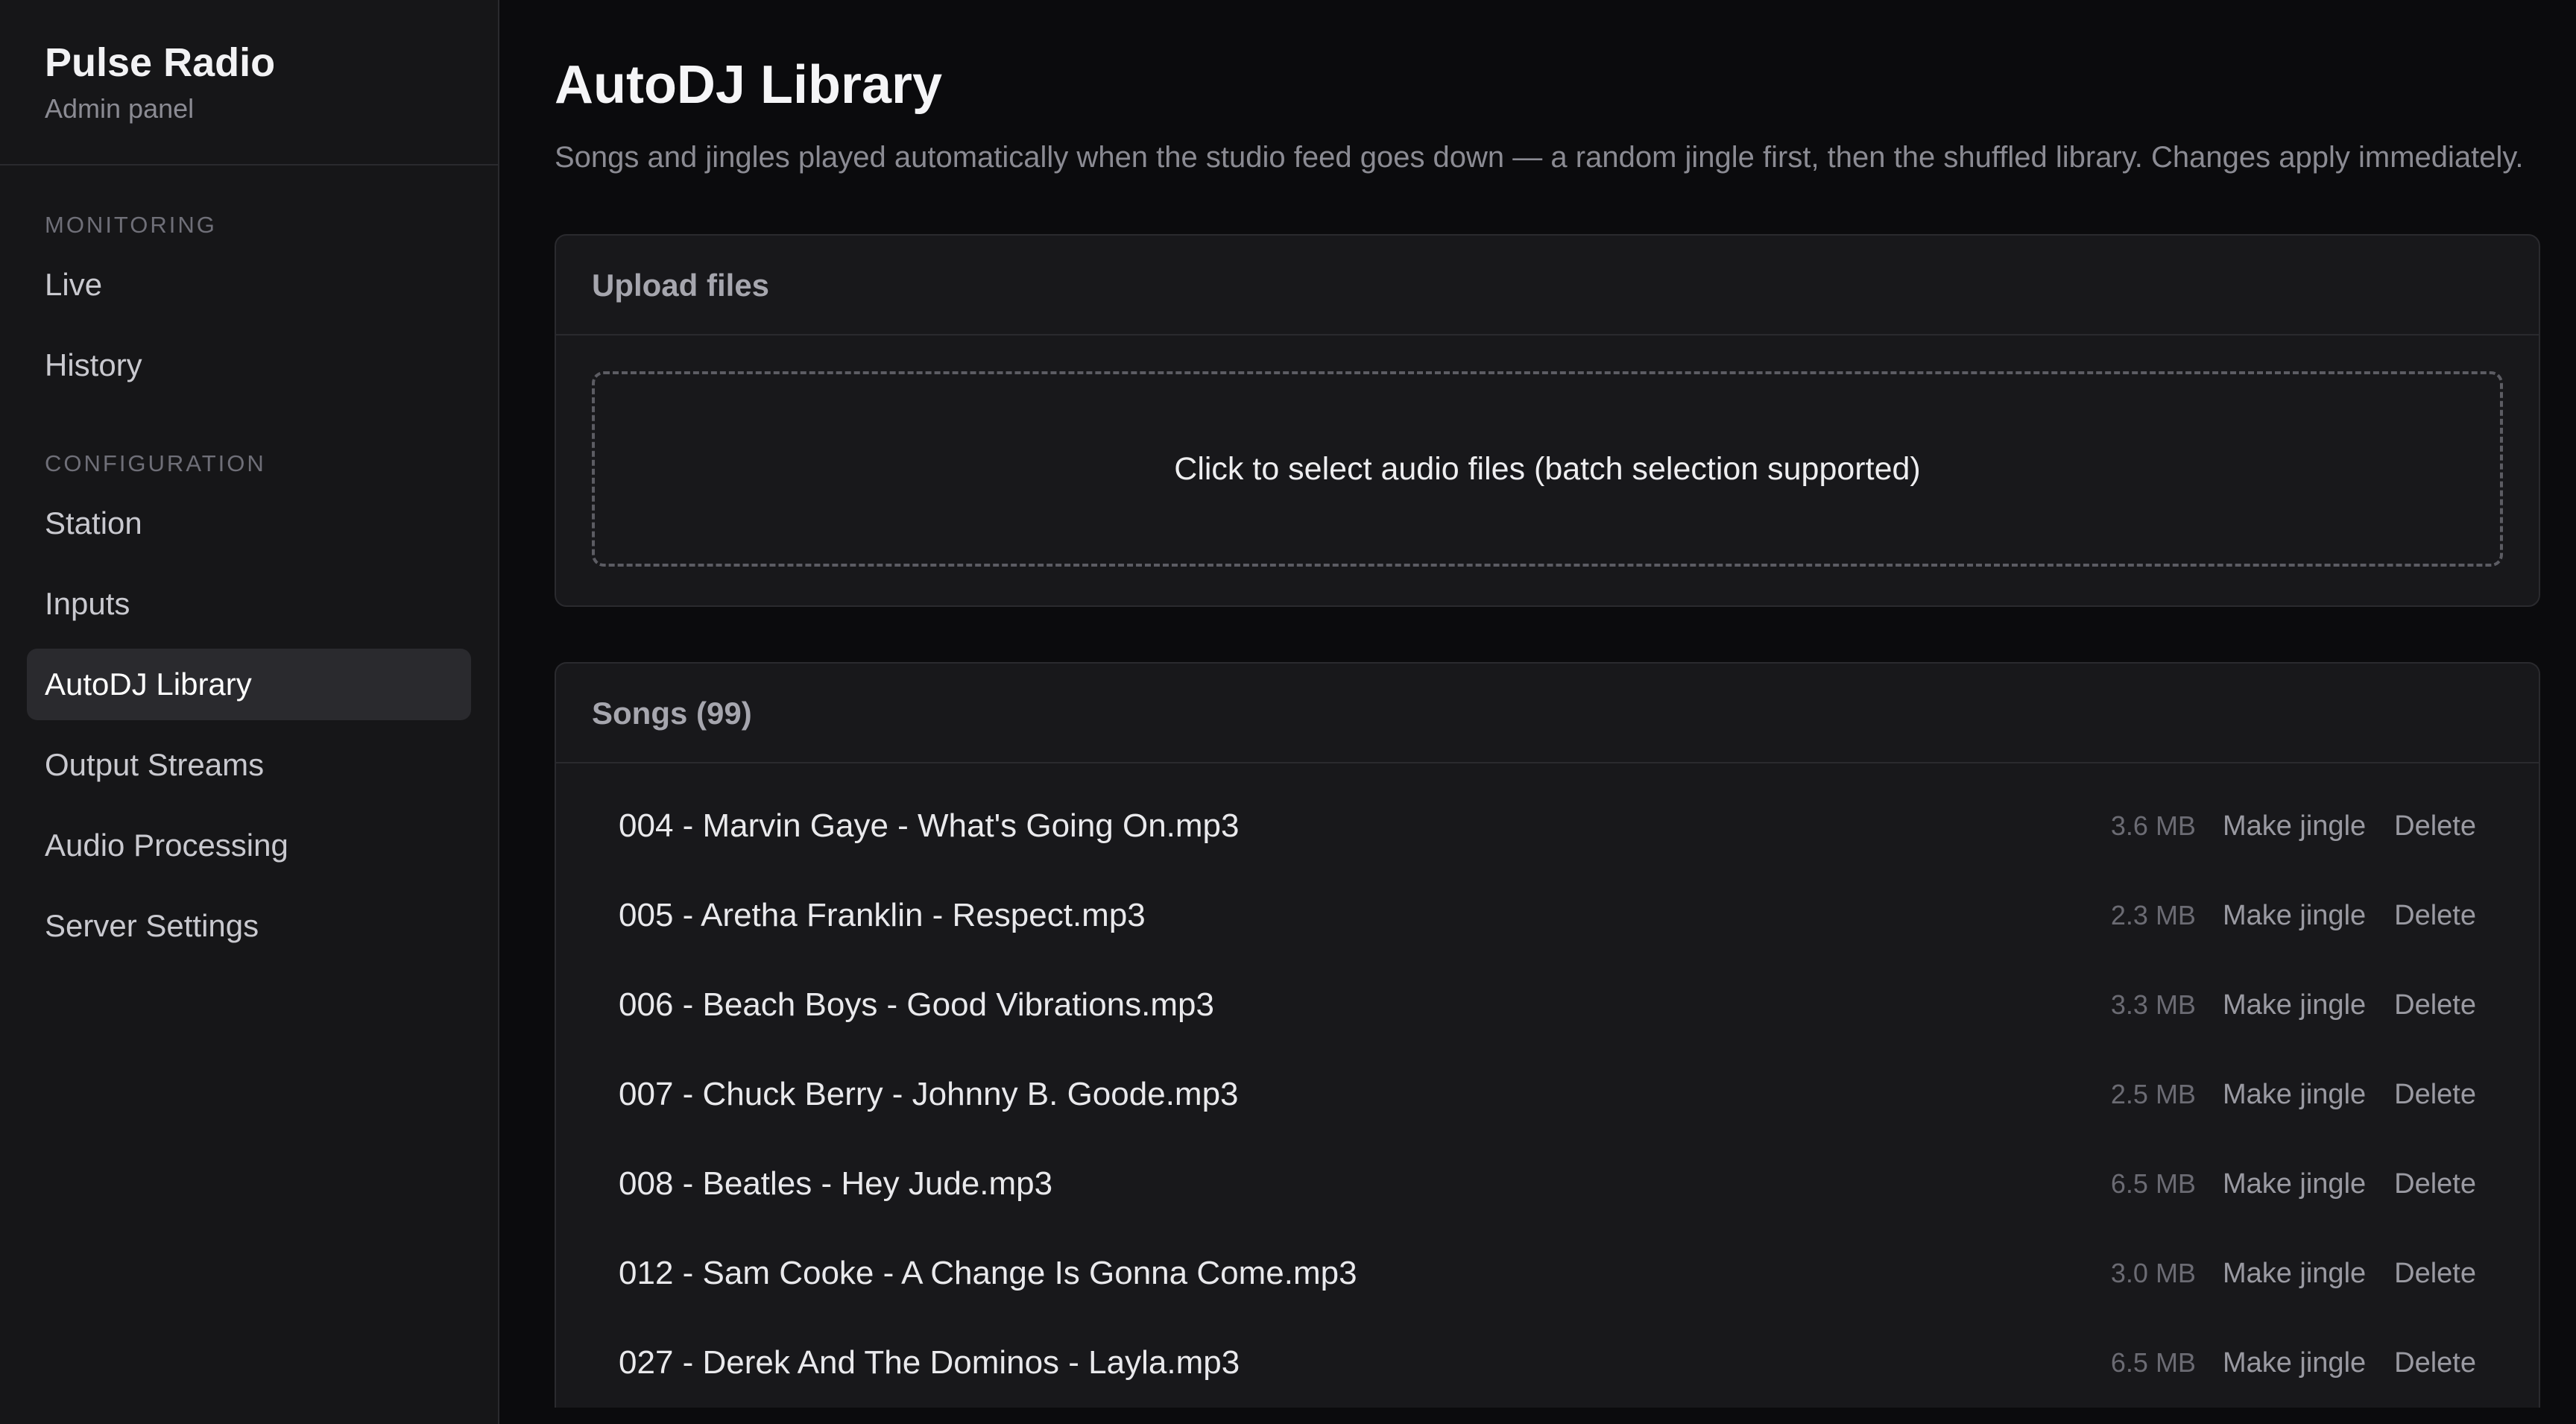 The image size is (2576, 1424). Describe the element at coordinates (156, 463) in the screenshot. I see `nav-section-configuration: CONFIGURATION` at that location.